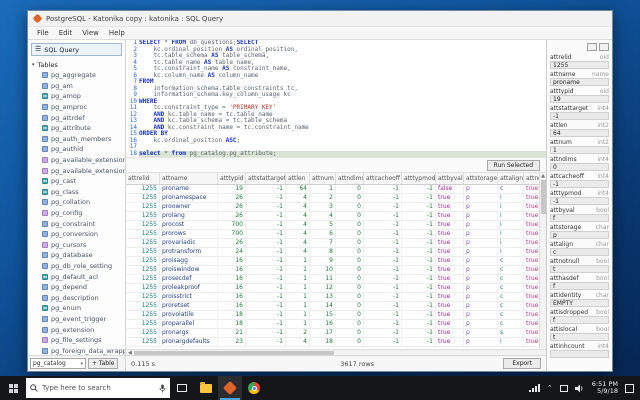  I want to click on sidebar-item-pg_config: pg_config, so click(77, 213).